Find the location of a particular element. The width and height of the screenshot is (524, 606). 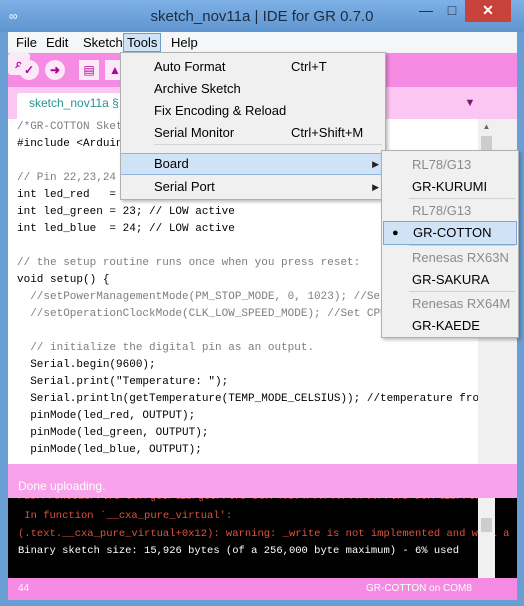

menu-item-archive-sketch: Archive Sketch is located at coordinates (253, 89).